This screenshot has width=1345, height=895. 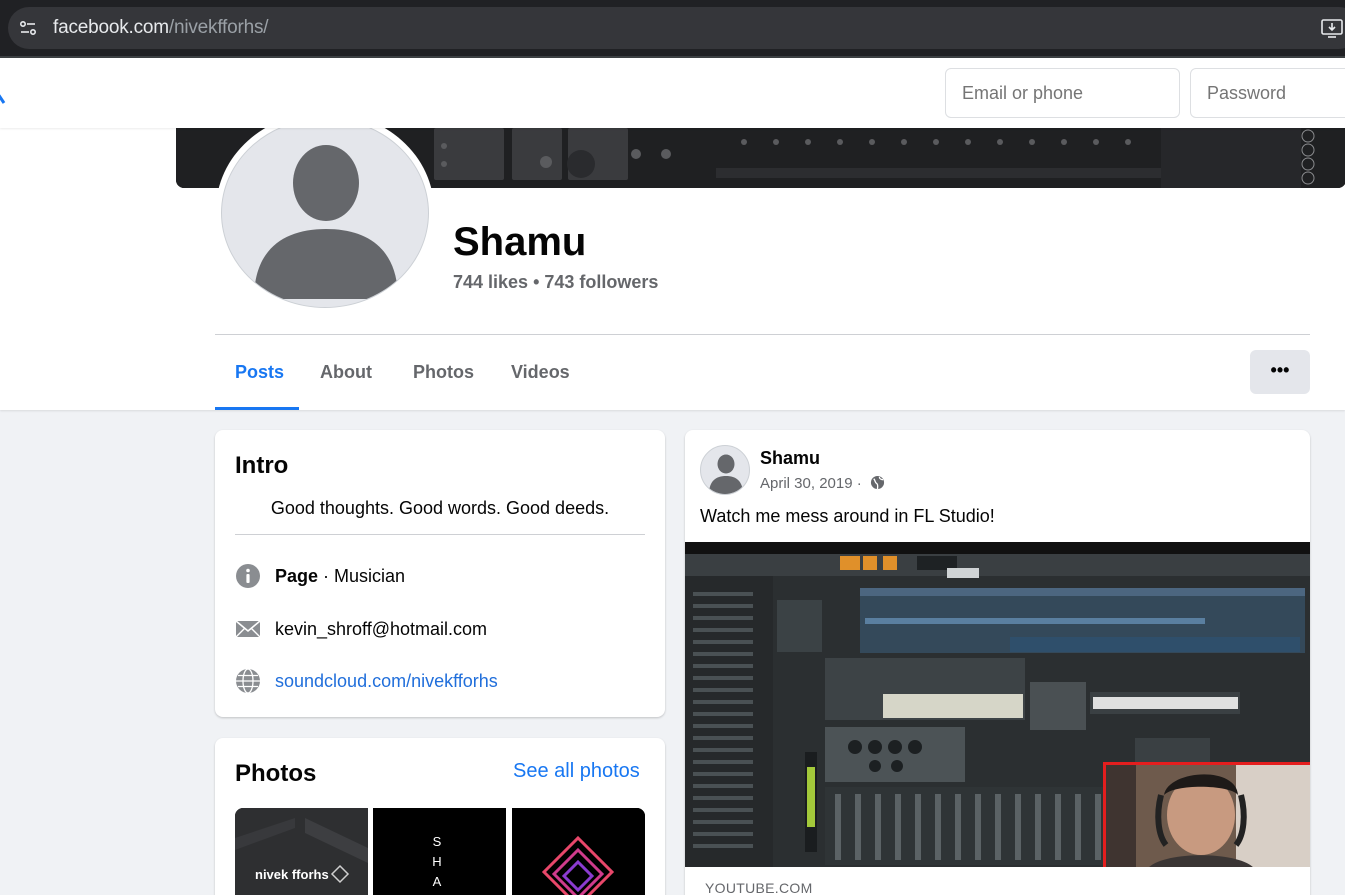 What do you see at coordinates (847, 516) in the screenshot?
I see `post-text: Watch me mess around in FL Studio!` at bounding box center [847, 516].